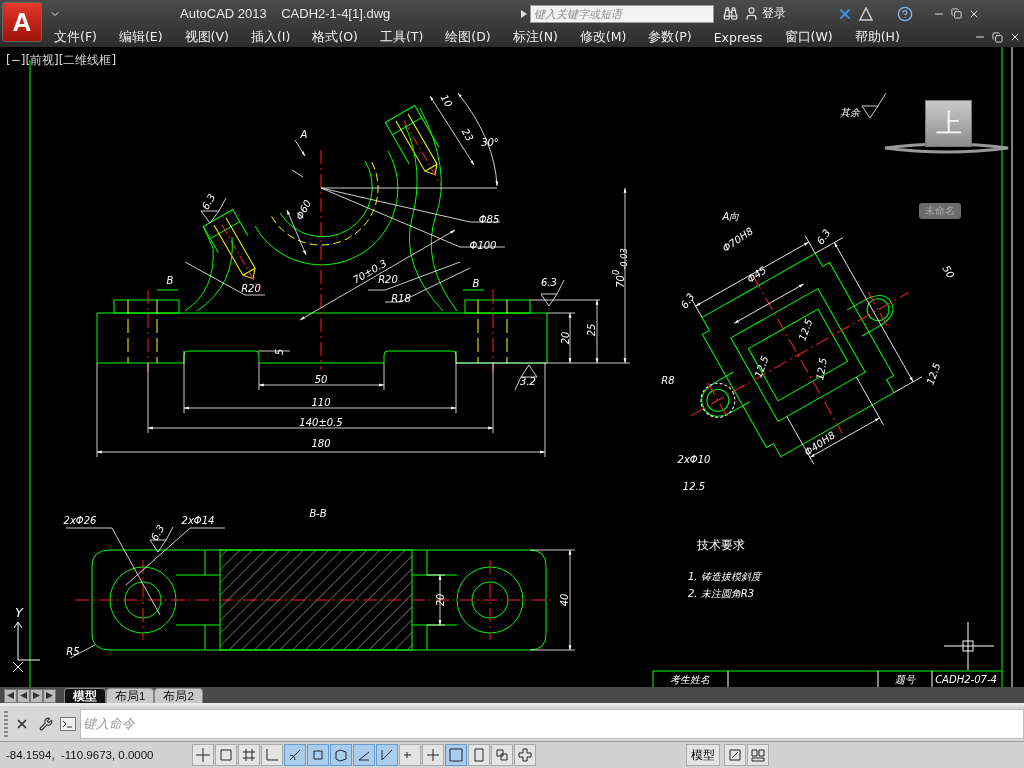  What do you see at coordinates (140, 37) in the screenshot?
I see `menu-item: 编辑(E)` at bounding box center [140, 37].